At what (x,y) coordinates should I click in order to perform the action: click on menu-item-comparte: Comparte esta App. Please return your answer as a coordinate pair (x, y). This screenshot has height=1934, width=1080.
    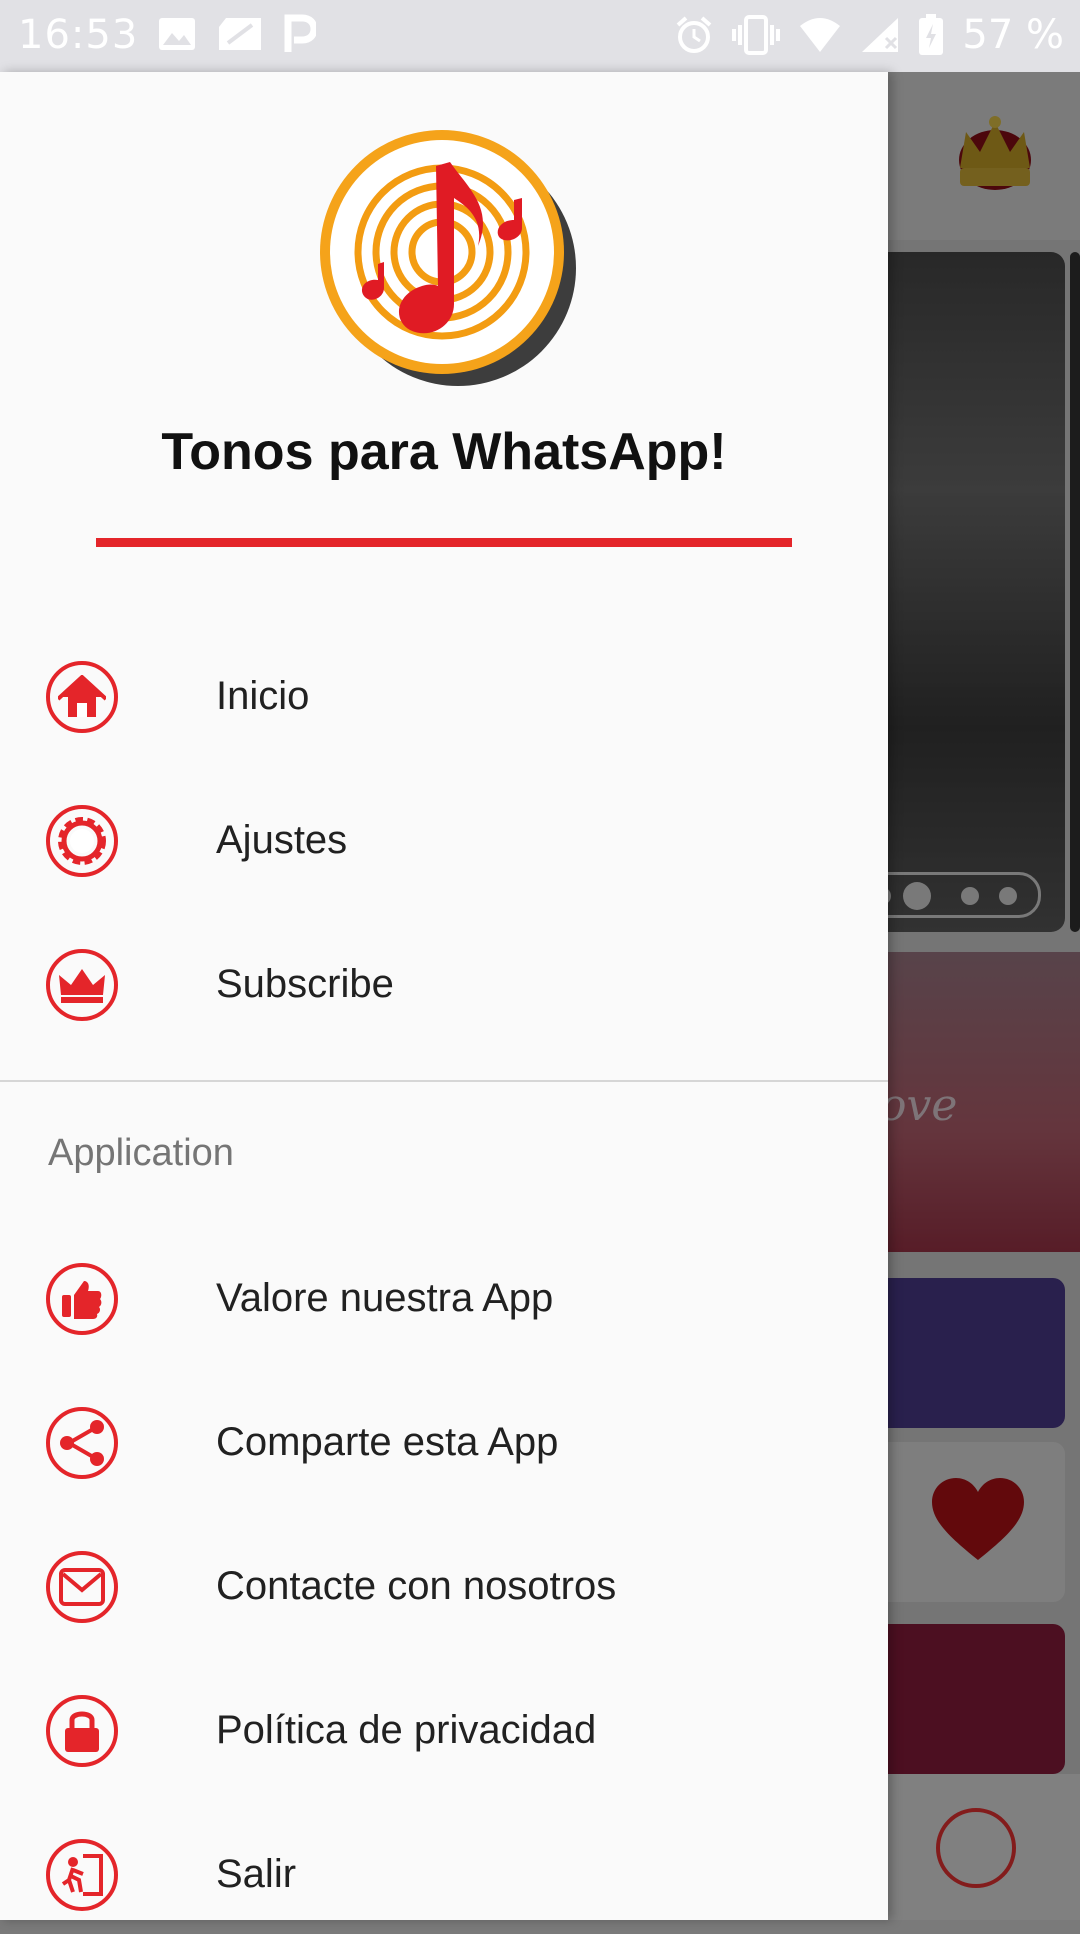
    Looking at the image, I should click on (444, 1442).